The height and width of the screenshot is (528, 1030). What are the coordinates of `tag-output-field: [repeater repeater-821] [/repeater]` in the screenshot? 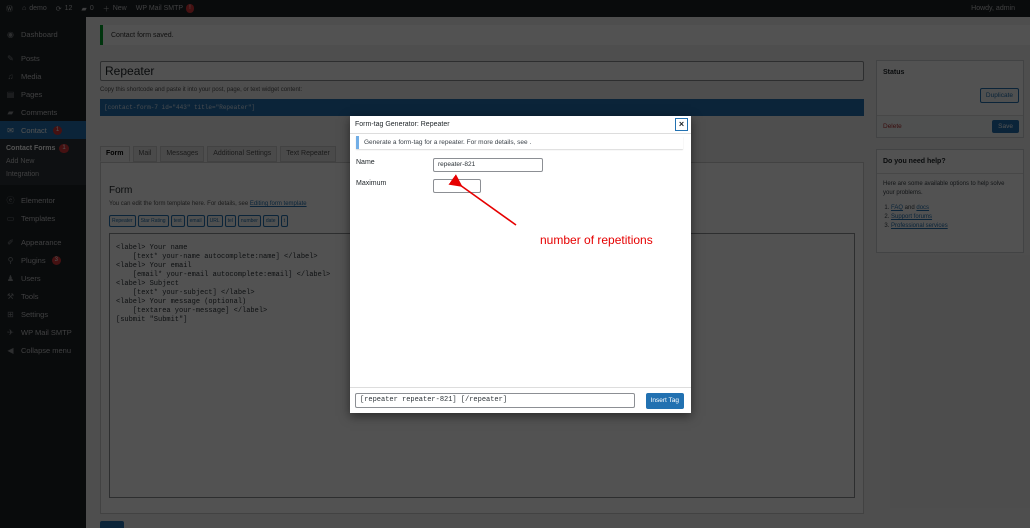 It's located at (495, 400).